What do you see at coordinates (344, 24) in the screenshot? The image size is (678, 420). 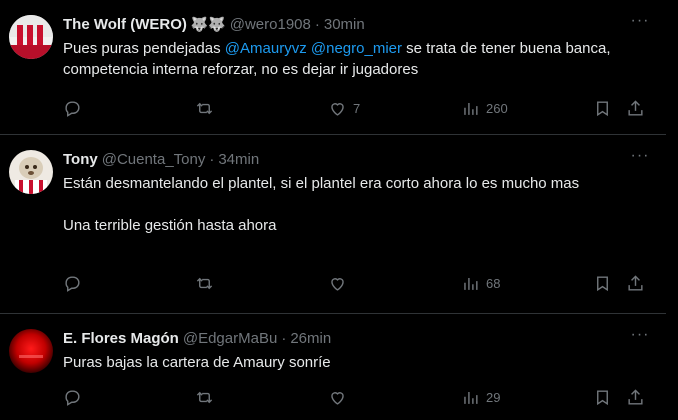 I see `timestamp: 30min` at bounding box center [344, 24].